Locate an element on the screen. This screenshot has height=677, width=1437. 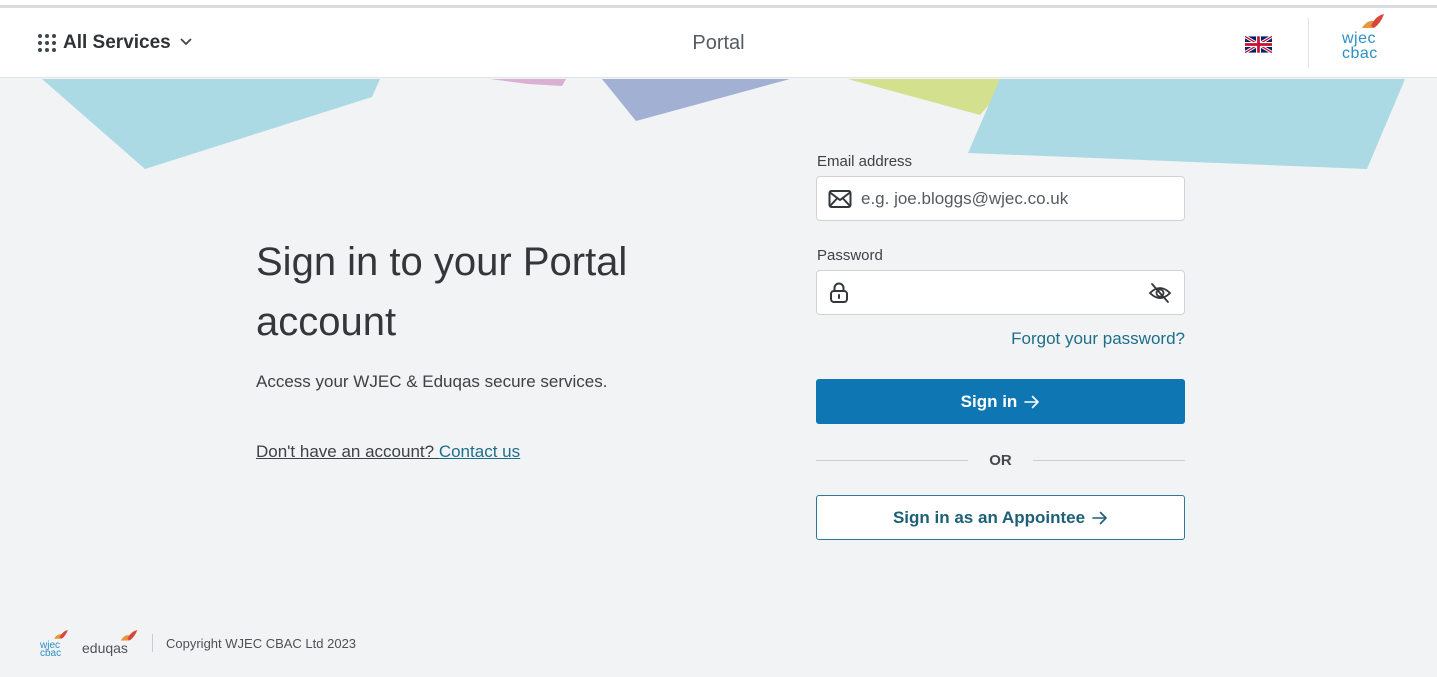
or-divider: OR is located at coordinates (1000, 461).